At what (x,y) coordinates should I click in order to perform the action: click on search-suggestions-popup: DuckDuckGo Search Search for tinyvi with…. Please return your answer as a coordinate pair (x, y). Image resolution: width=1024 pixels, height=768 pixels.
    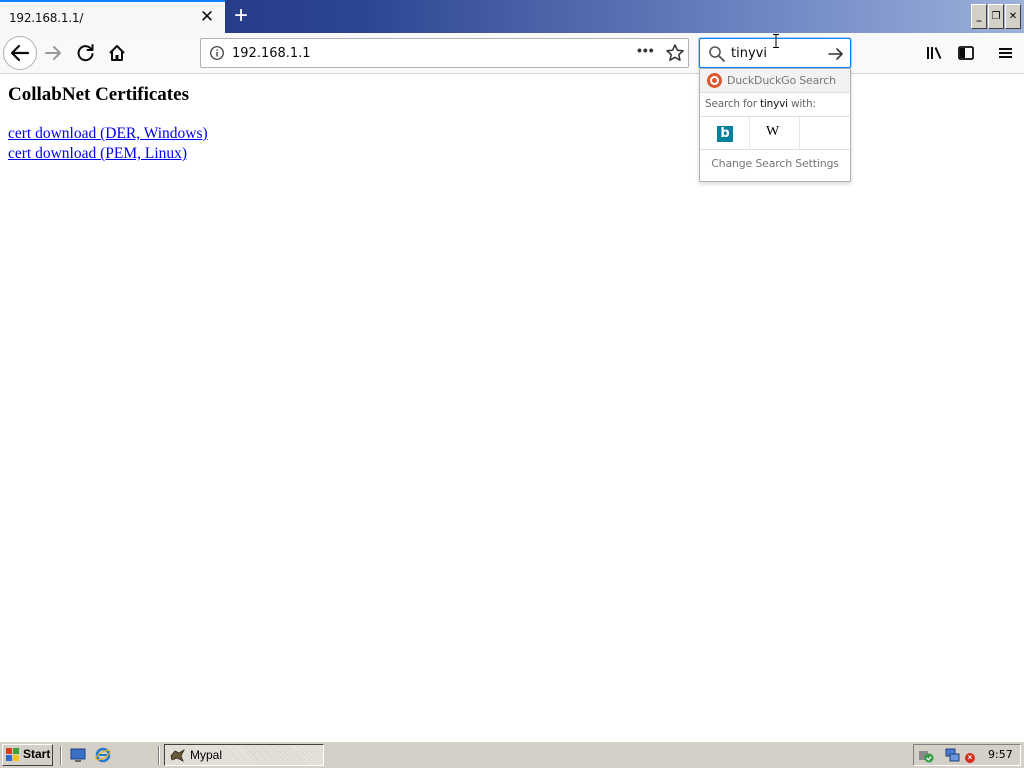
    Looking at the image, I should click on (775, 125).